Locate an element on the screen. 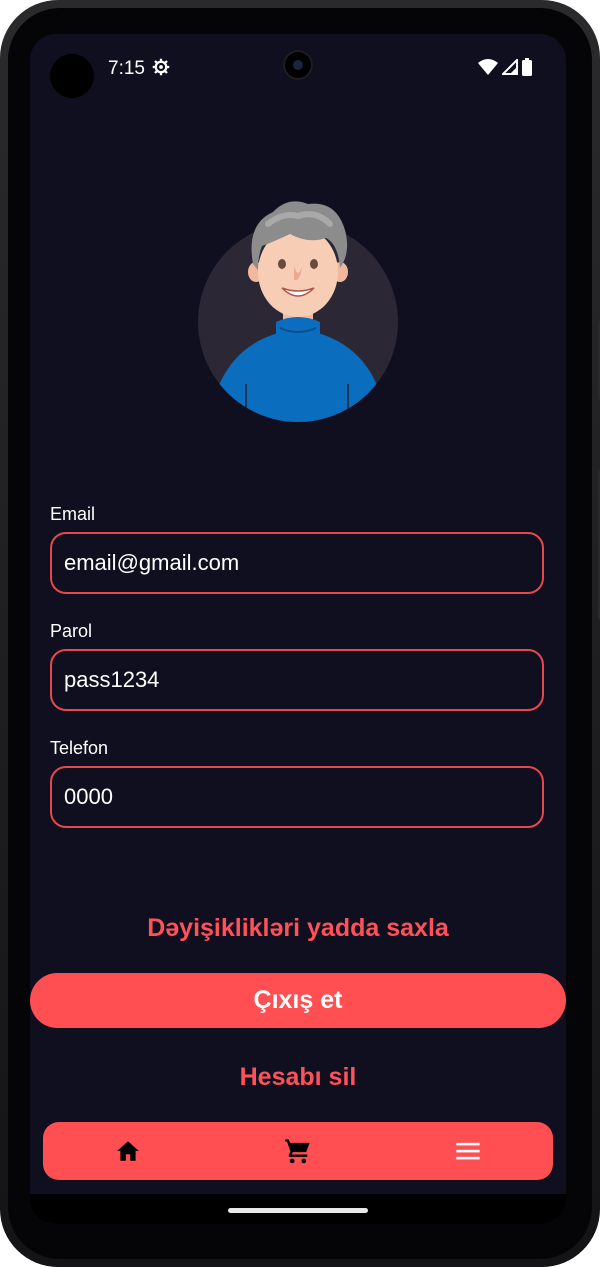 The image size is (600, 1267). bottom-navigation is located at coordinates (298, 1151).